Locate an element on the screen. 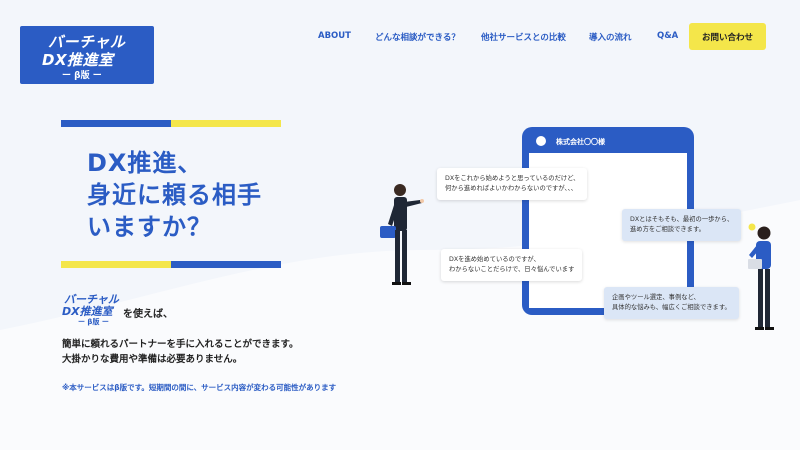 Image resolution: width=800 pixels, height=450 pixels. desc-line1: 簡単に頼れるパートナーを手に入れることができます。 is located at coordinates (180, 344).